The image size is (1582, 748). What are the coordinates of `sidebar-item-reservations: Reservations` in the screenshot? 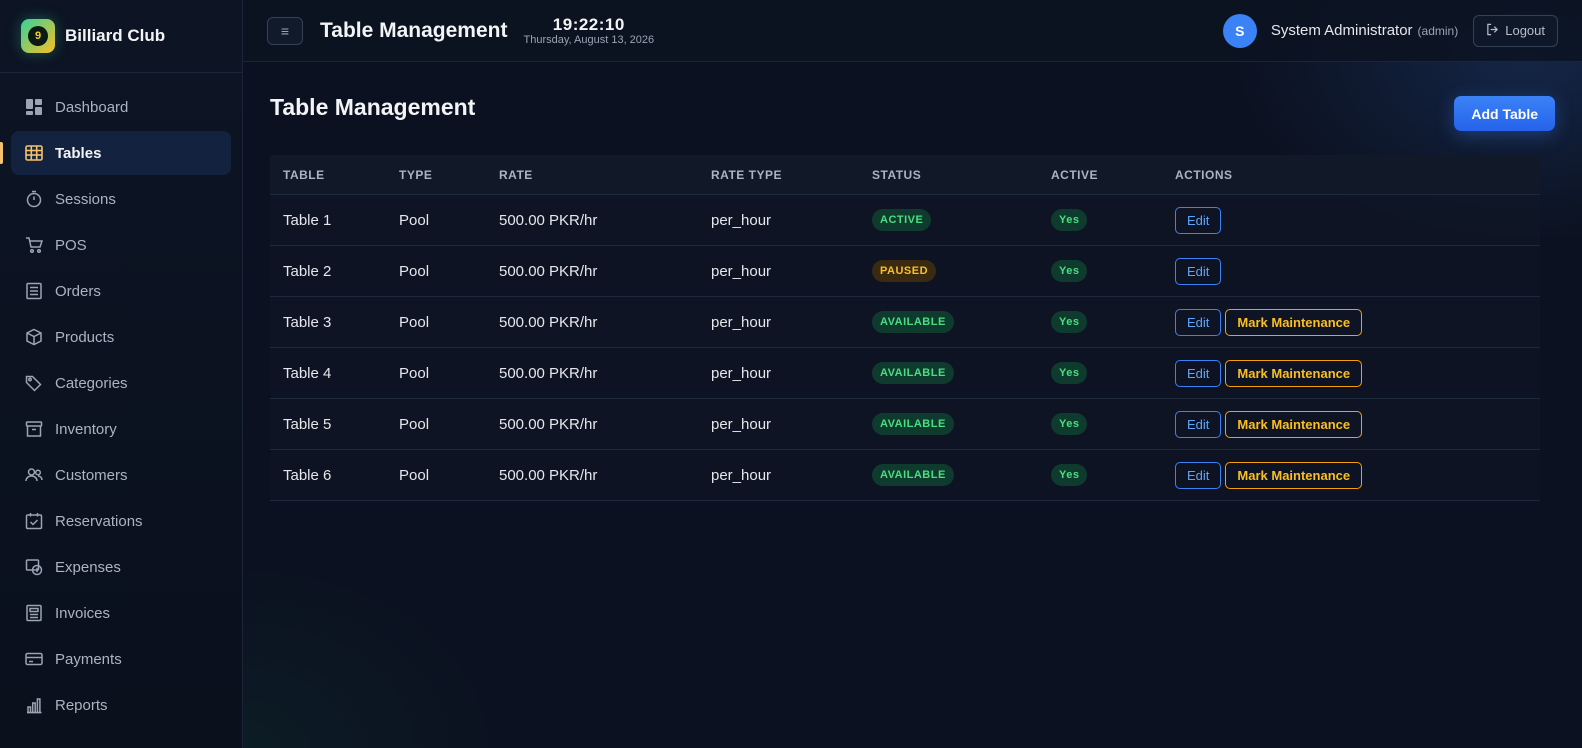 It's located at (121, 521).